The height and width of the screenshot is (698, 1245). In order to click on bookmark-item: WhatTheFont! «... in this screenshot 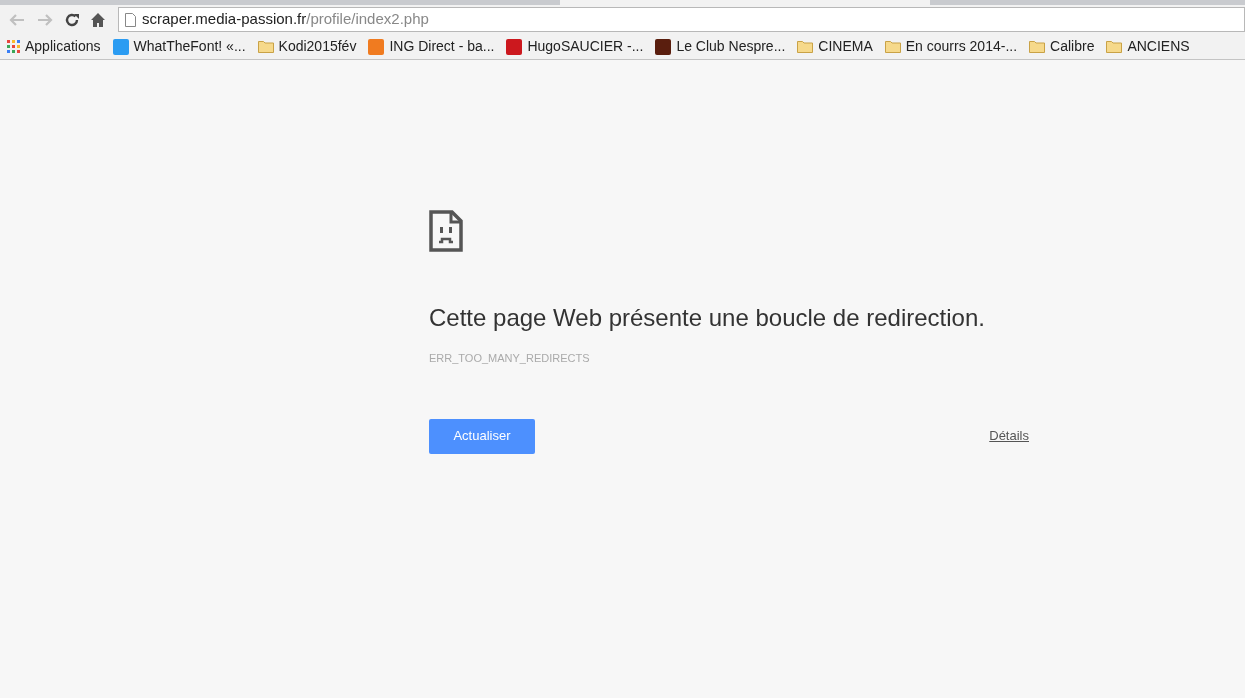, I will do `click(189, 46)`.